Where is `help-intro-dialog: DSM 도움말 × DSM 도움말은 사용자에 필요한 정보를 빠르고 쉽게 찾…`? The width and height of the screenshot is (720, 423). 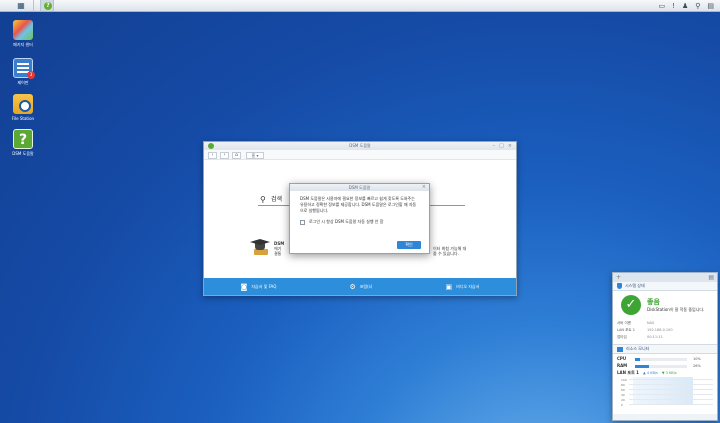 help-intro-dialog: DSM 도움말 × DSM 도움말은 사용자에 필요한 정보를 빠르고 쉽게 찾… is located at coordinates (359, 218).